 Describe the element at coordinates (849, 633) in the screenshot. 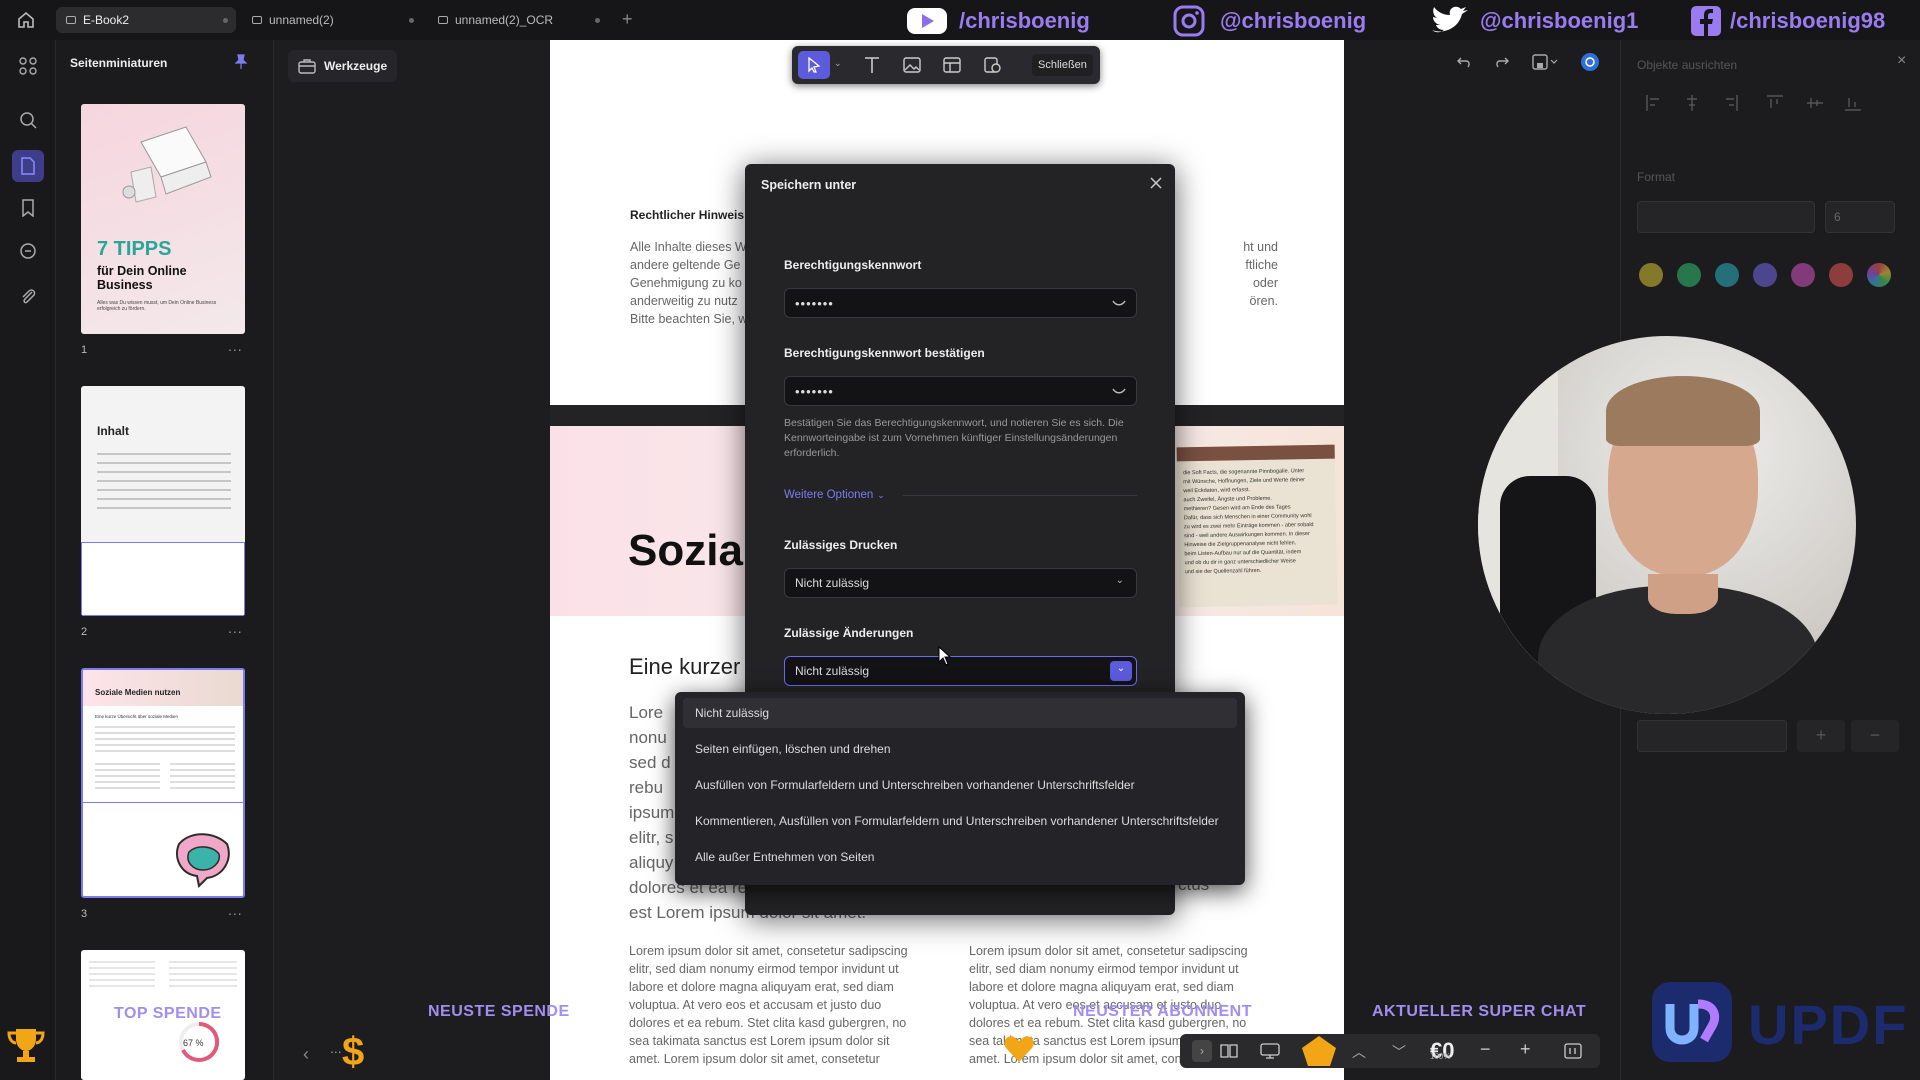

I see `changes-permission-label: Zulässige Änderungen` at that location.